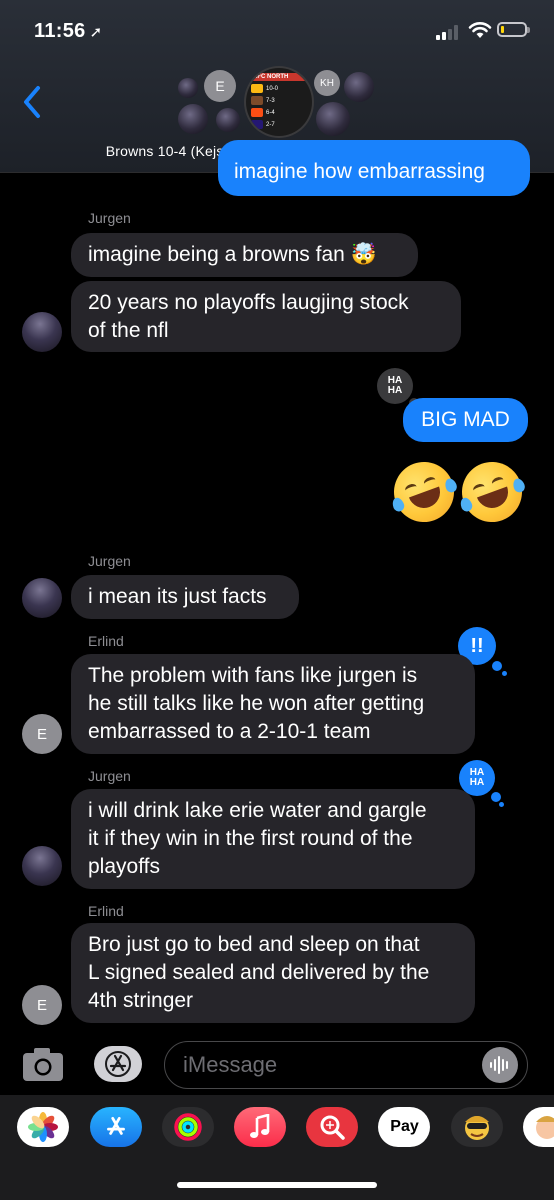 This screenshot has width=554, height=1200. I want to click on message-text: i mean its just facts, so click(177, 596).